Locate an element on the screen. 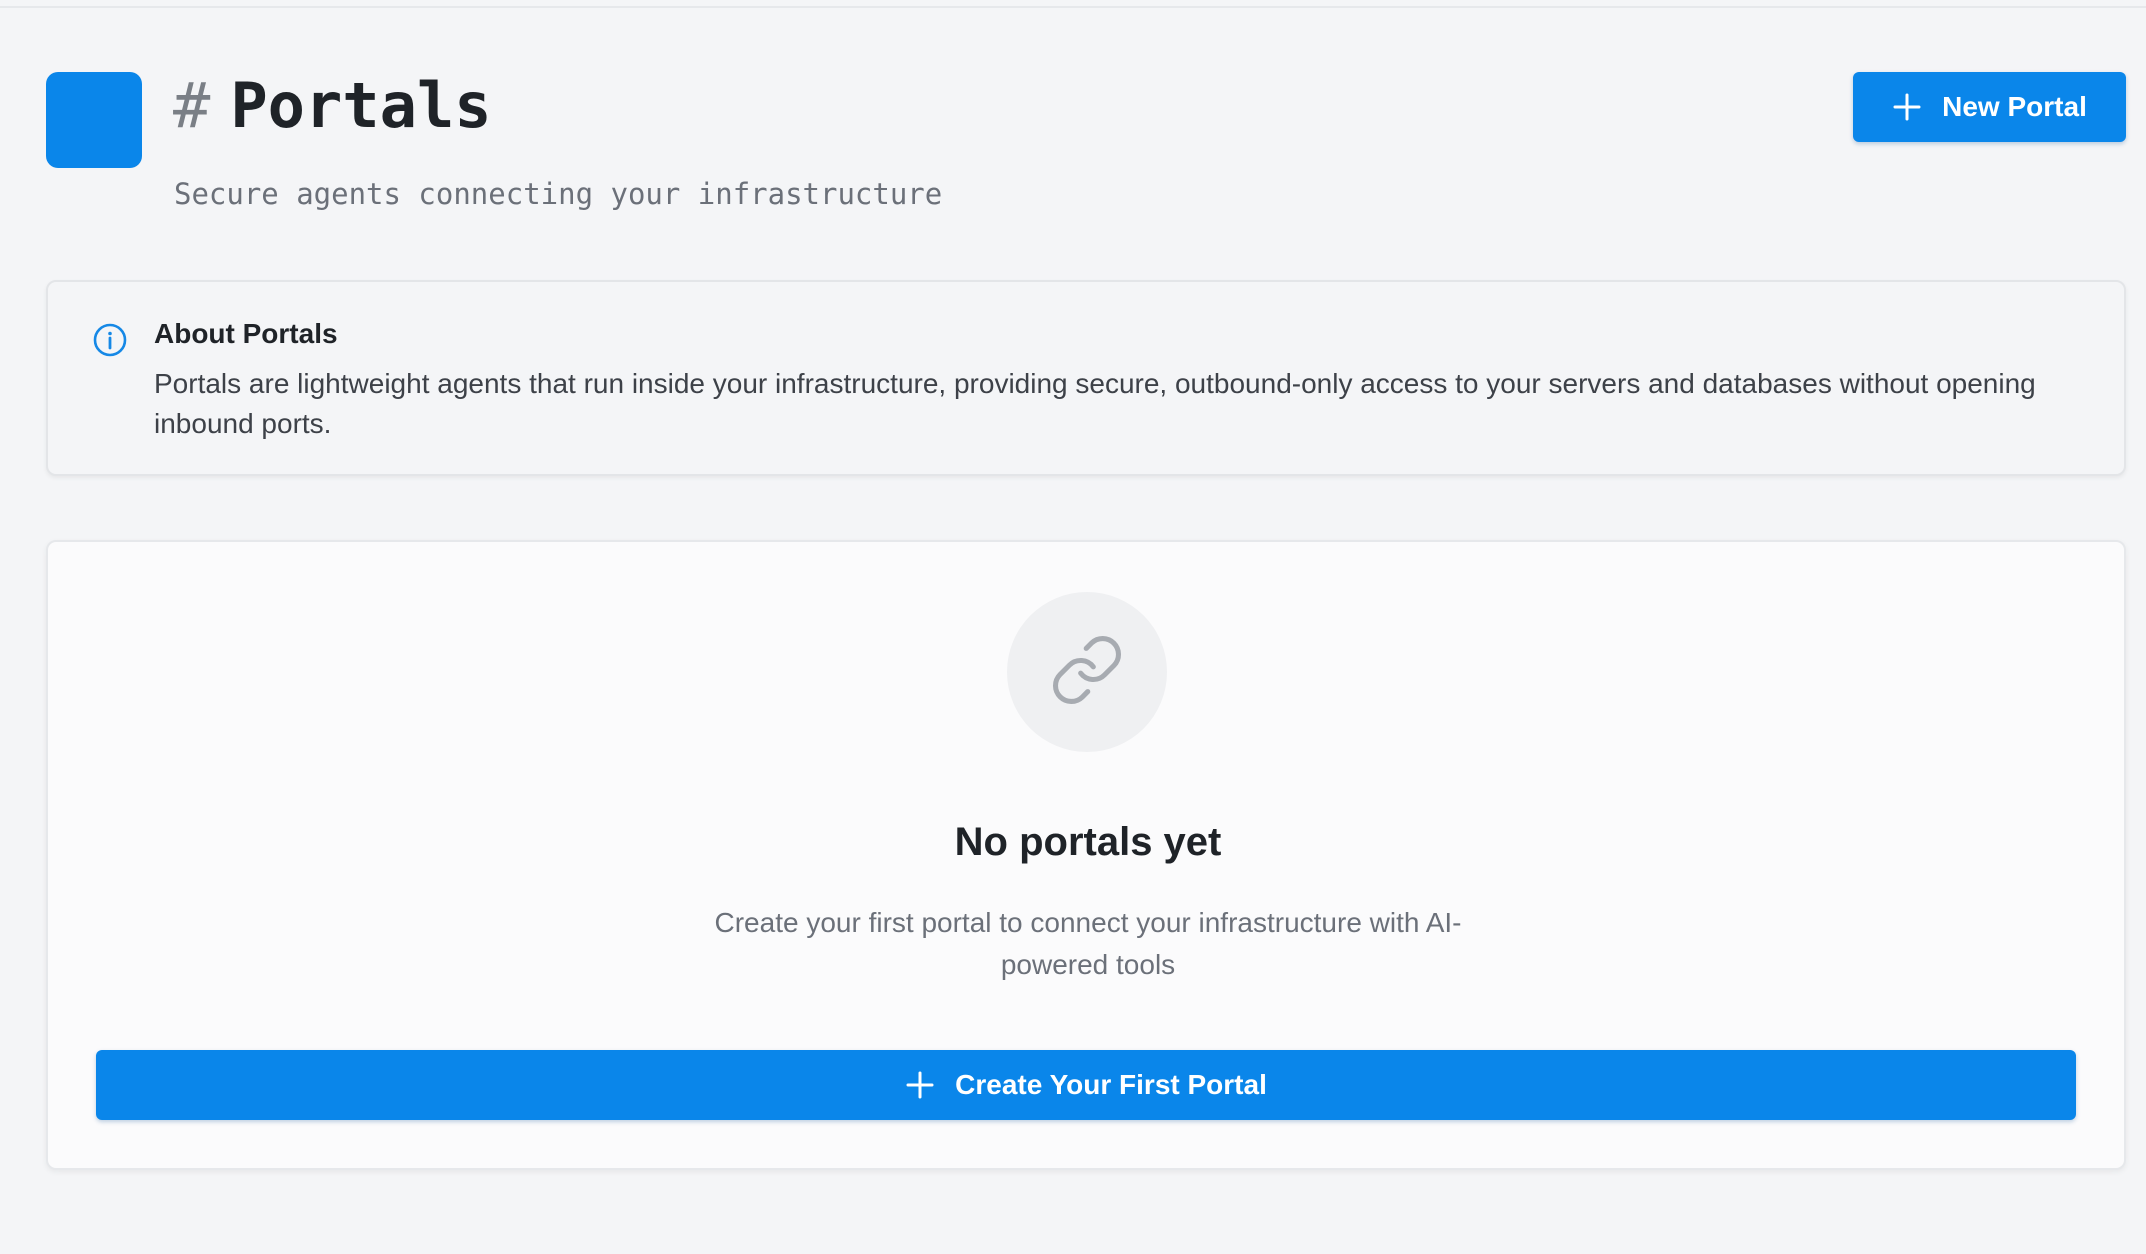 This screenshot has height=1254, width=2146. page-title: # Portals is located at coordinates (332, 105).